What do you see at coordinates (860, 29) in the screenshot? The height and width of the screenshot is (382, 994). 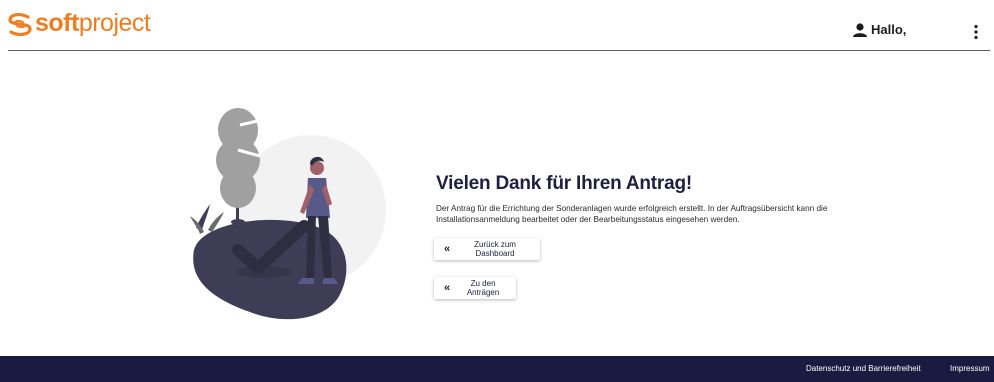 I see `user-icon` at bounding box center [860, 29].